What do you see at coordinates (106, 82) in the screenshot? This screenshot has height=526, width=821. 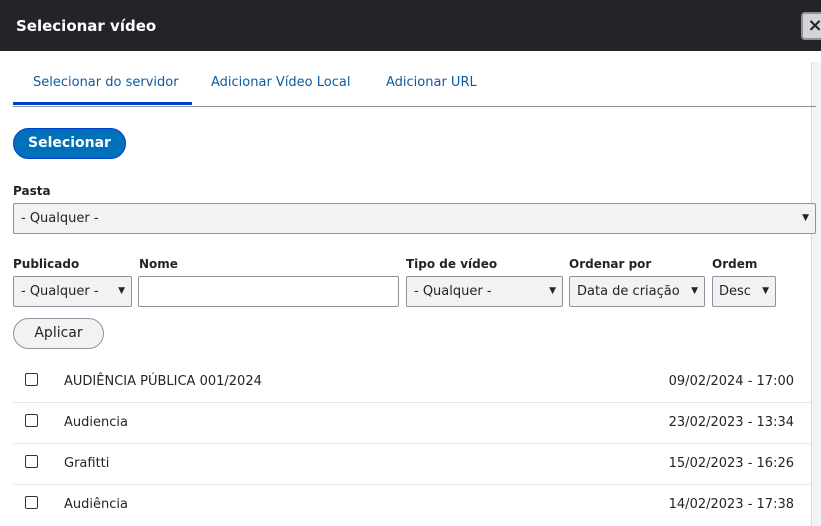 I see `tab-select-from-server: Selecionar do servidor` at bounding box center [106, 82].